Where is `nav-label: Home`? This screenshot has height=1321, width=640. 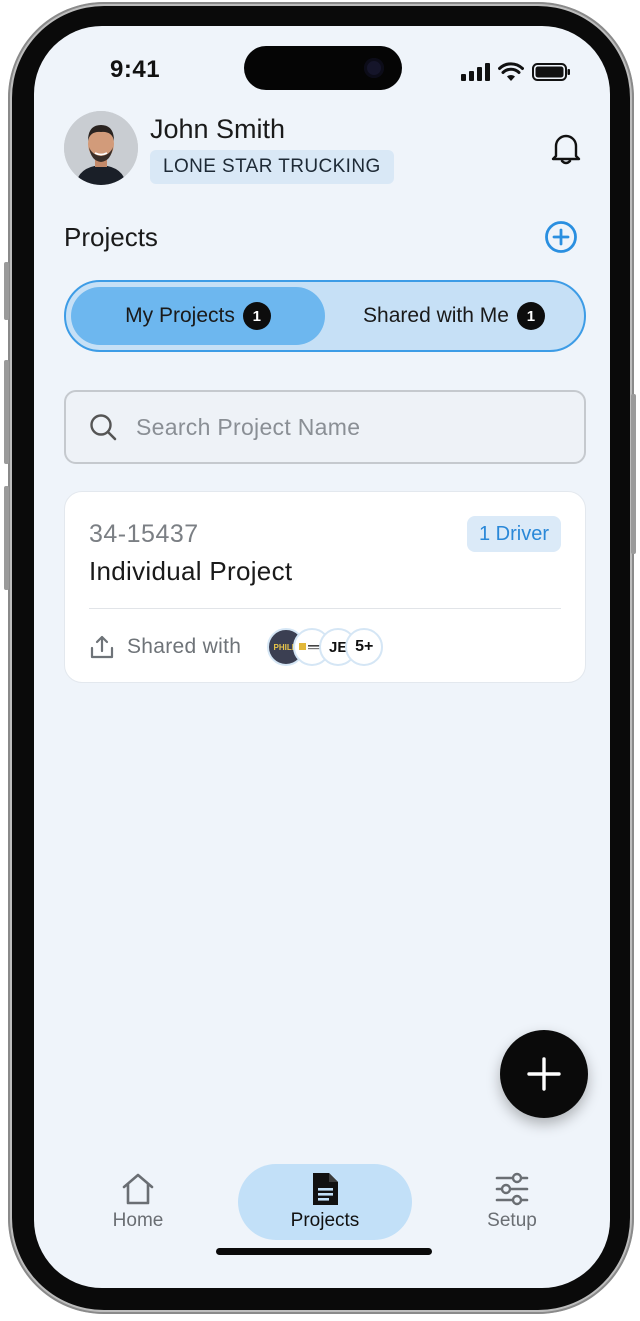
nav-label: Home is located at coordinates (138, 1220).